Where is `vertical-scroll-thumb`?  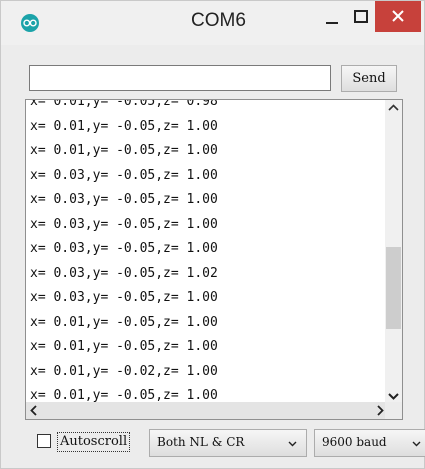
vertical-scroll-thumb is located at coordinates (393, 288).